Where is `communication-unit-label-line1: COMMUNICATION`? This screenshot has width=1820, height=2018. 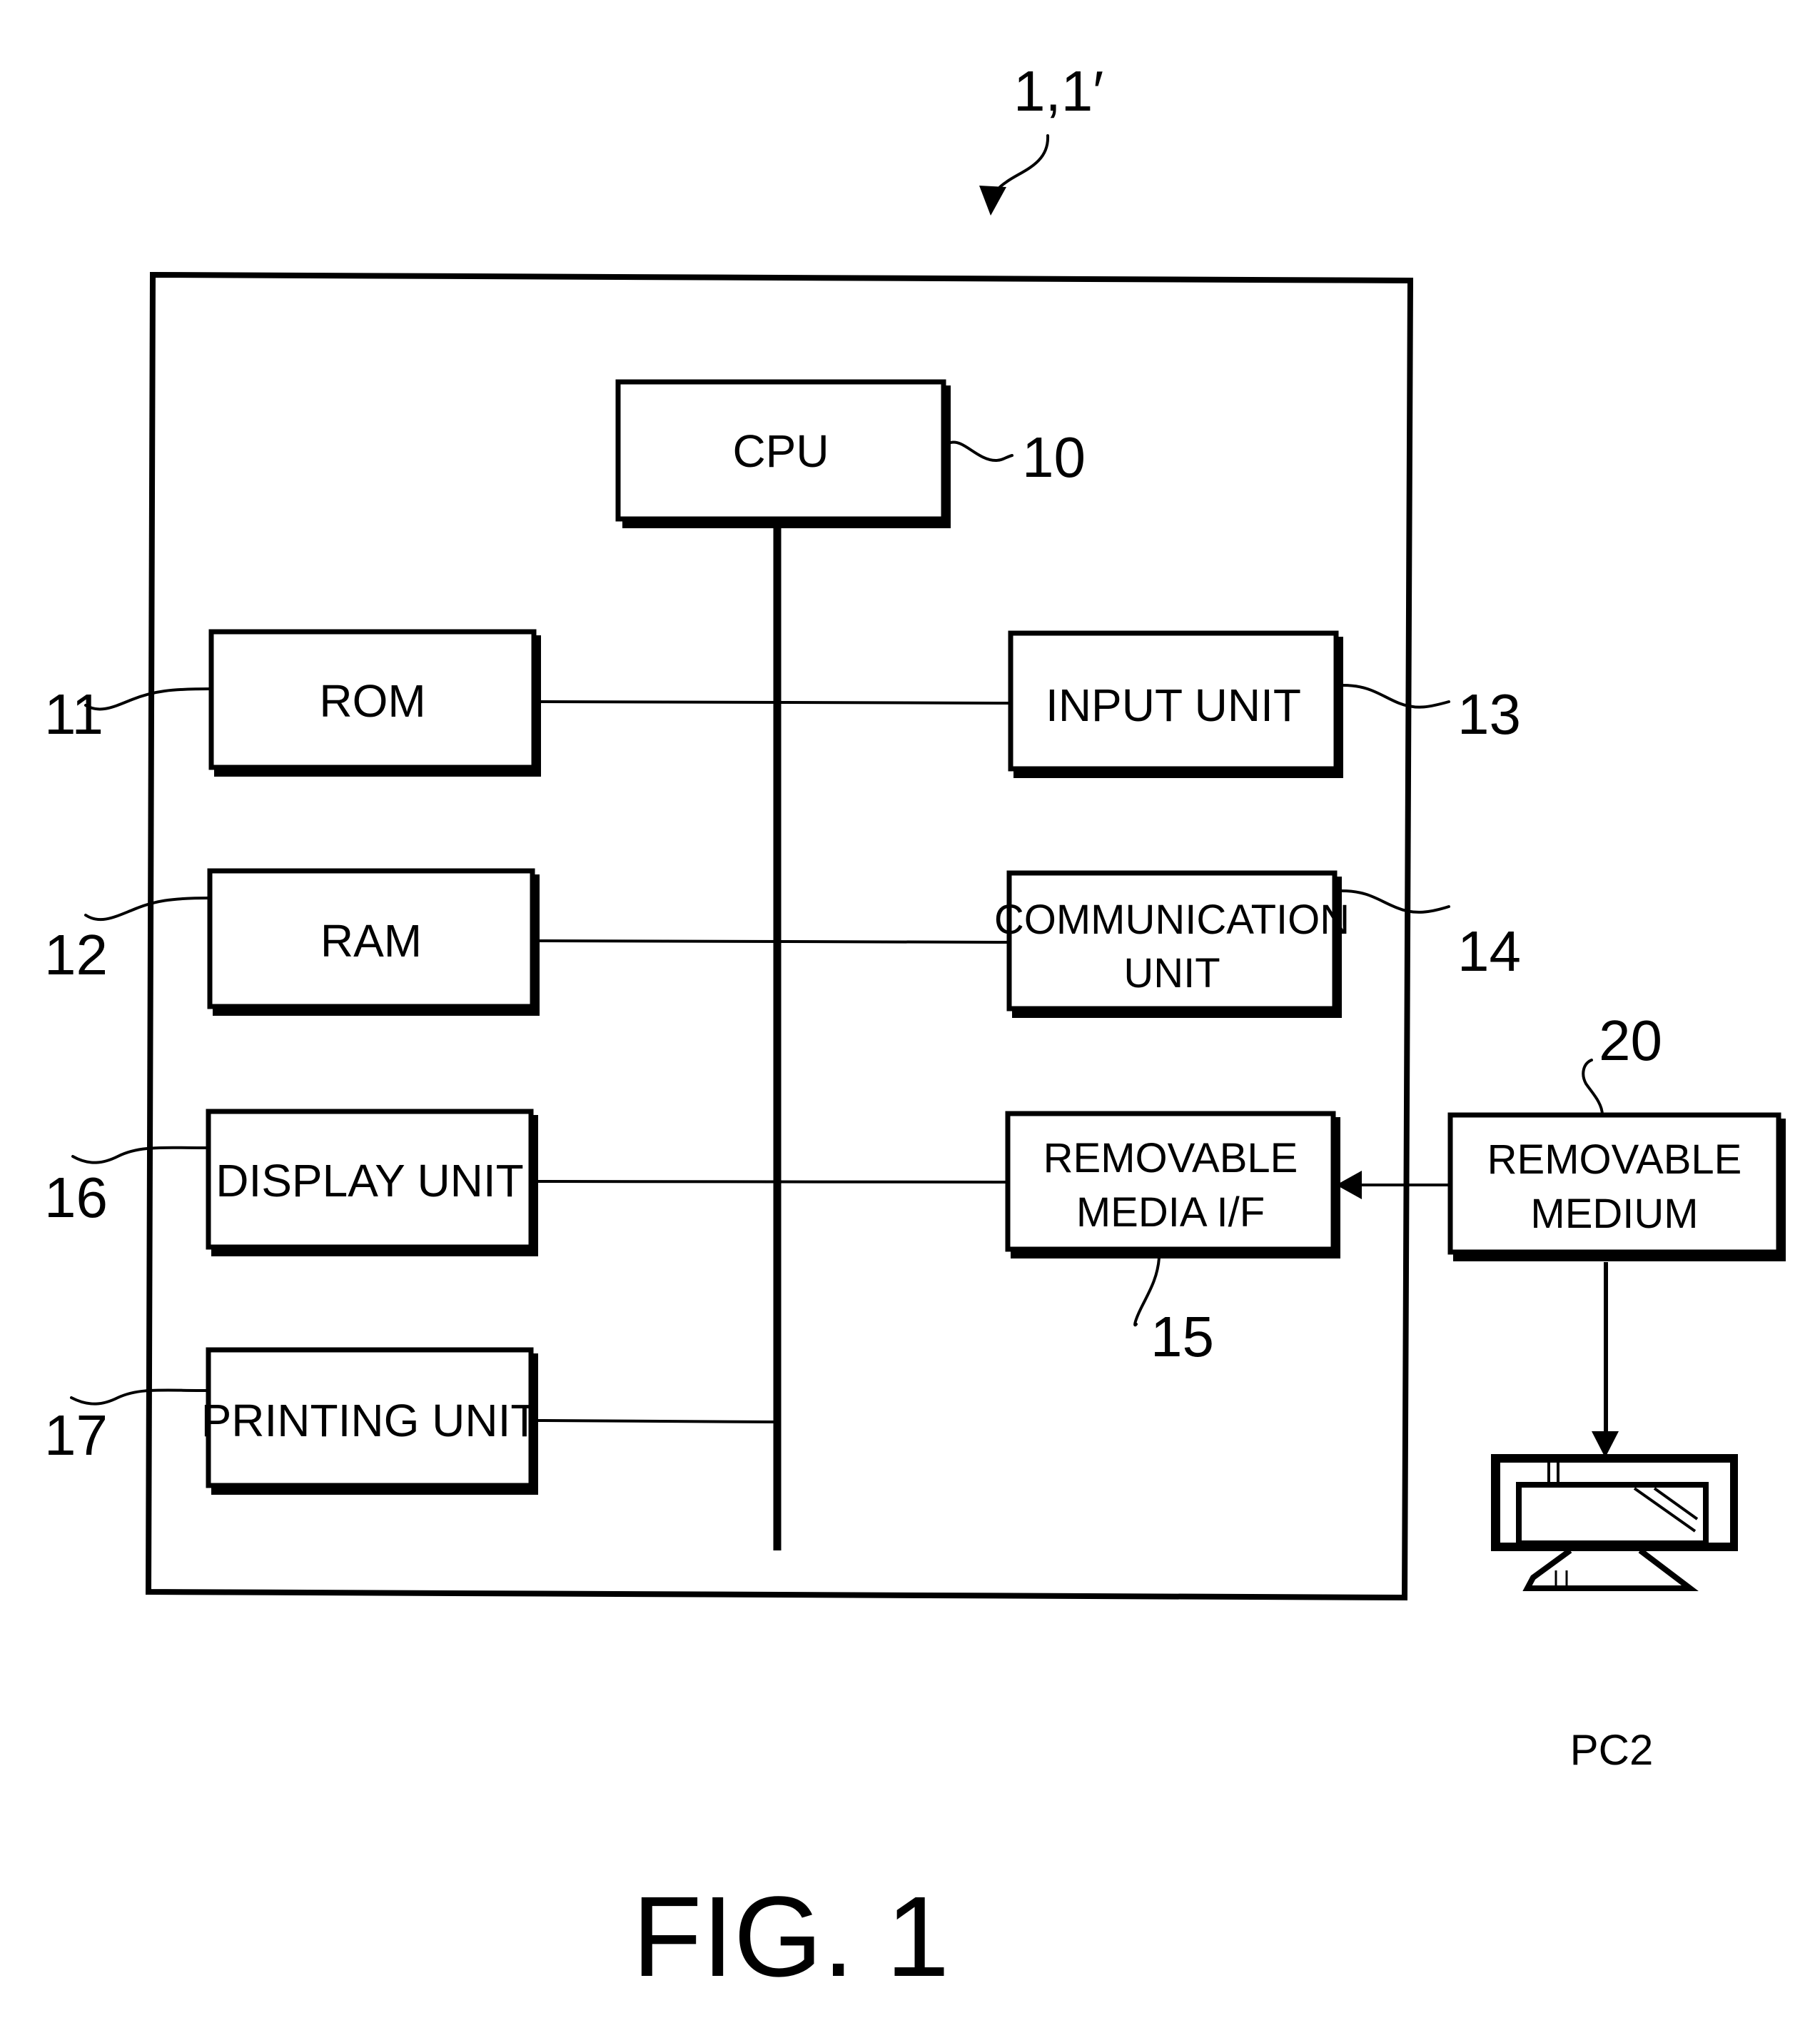
communication-unit-label-line1: COMMUNICATION is located at coordinates (1172, 920).